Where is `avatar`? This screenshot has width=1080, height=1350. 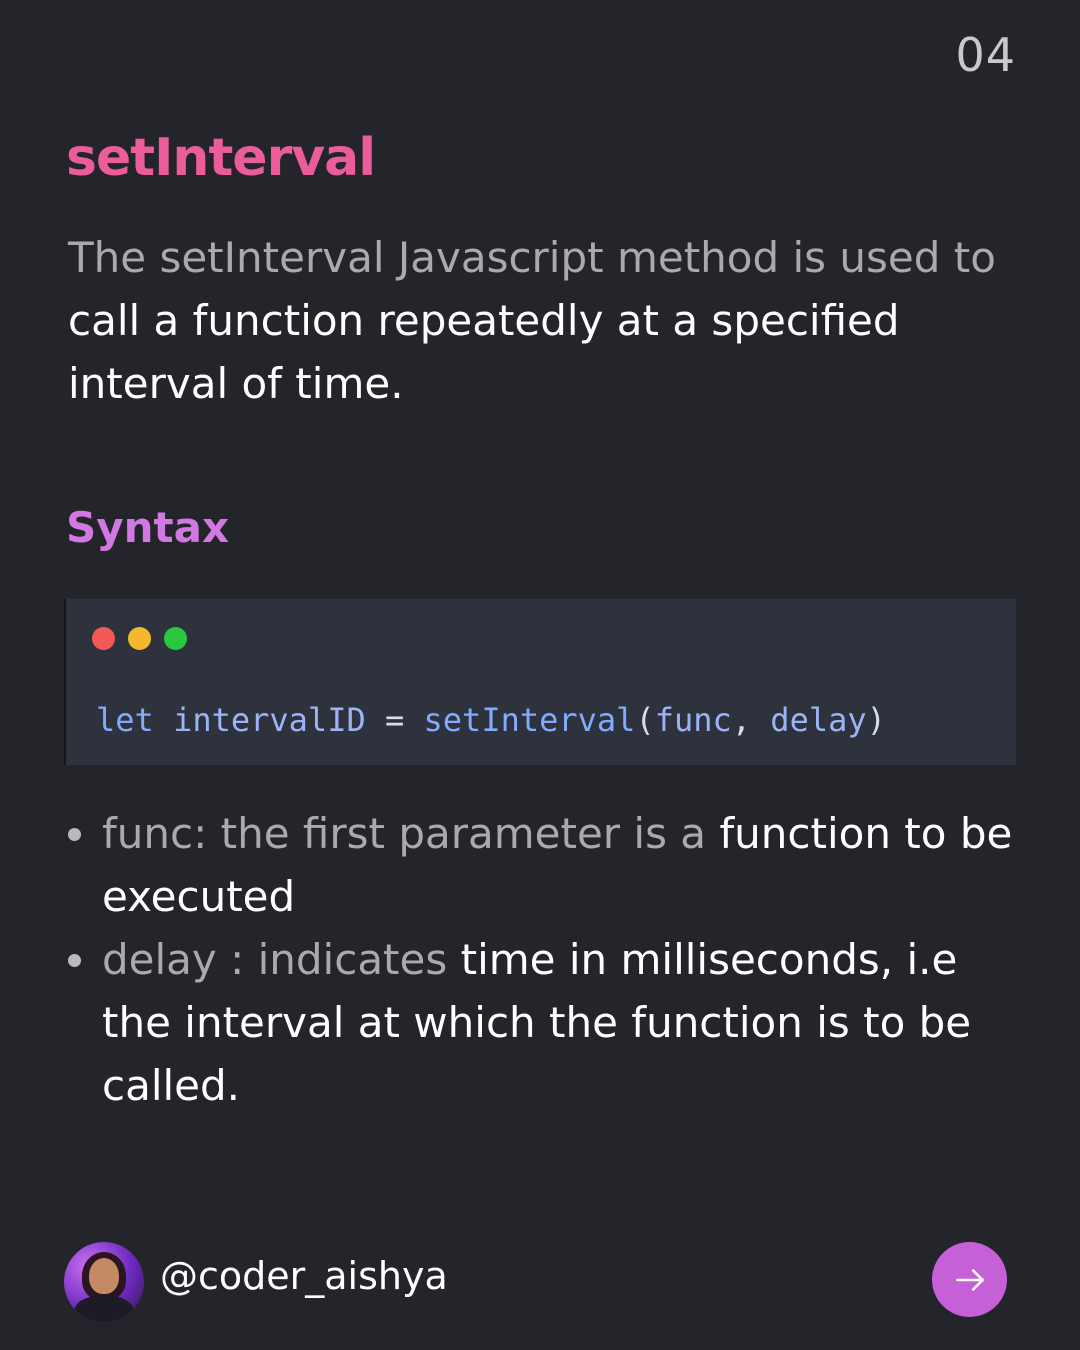 avatar is located at coordinates (104, 1282).